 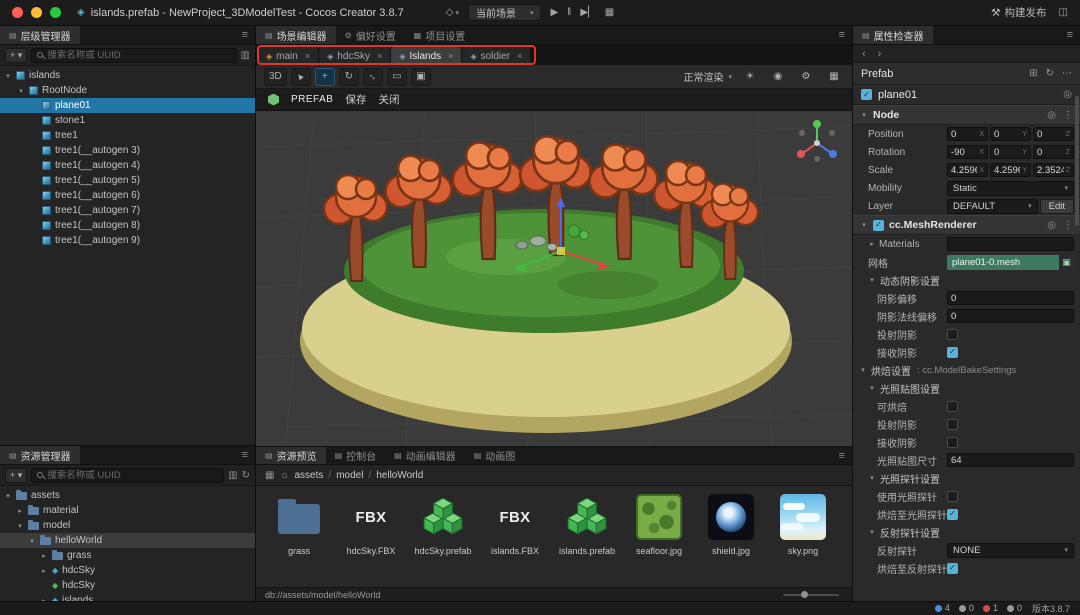 What do you see at coordinates (778, 77) in the screenshot?
I see `camera-icon: ◉` at bounding box center [778, 77].